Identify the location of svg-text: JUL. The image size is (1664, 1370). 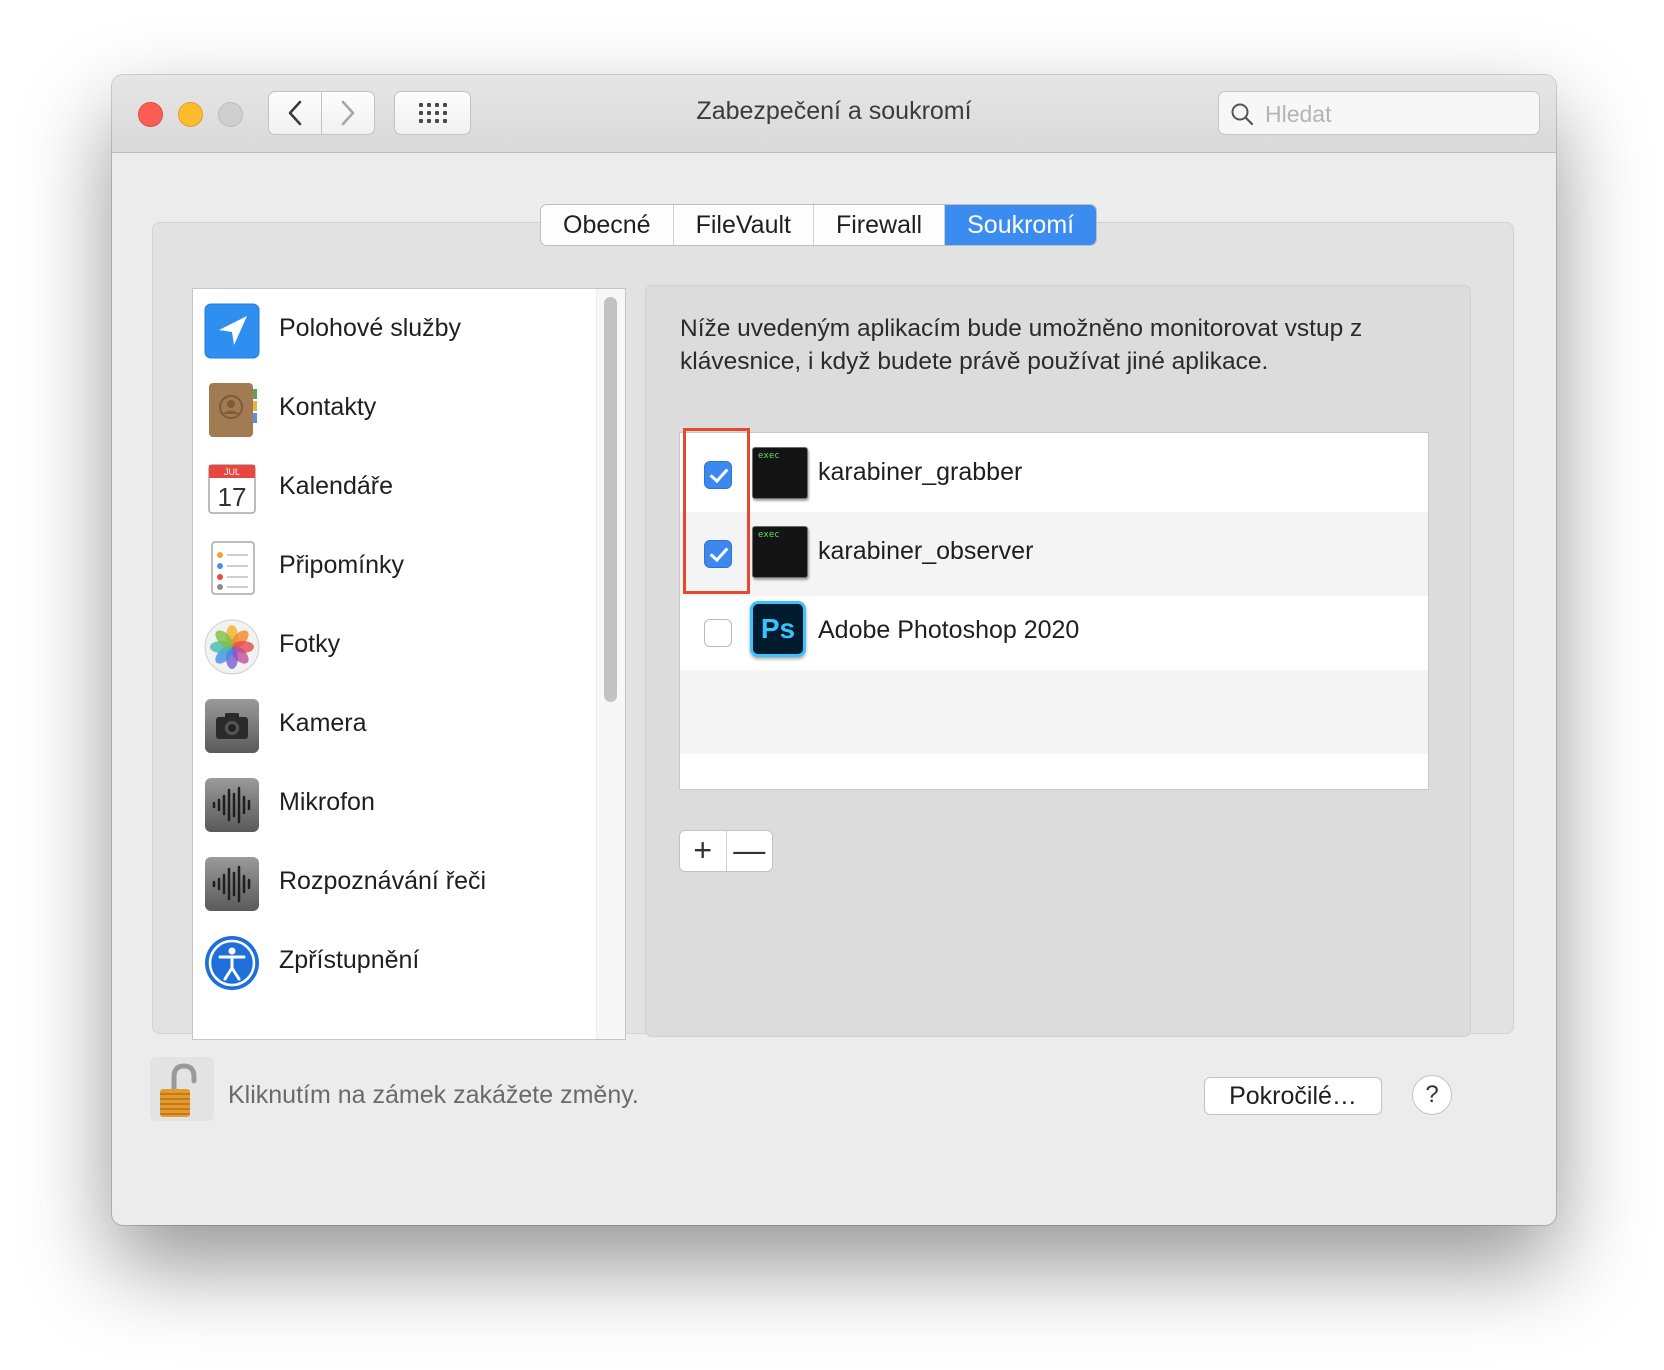
(232, 472).